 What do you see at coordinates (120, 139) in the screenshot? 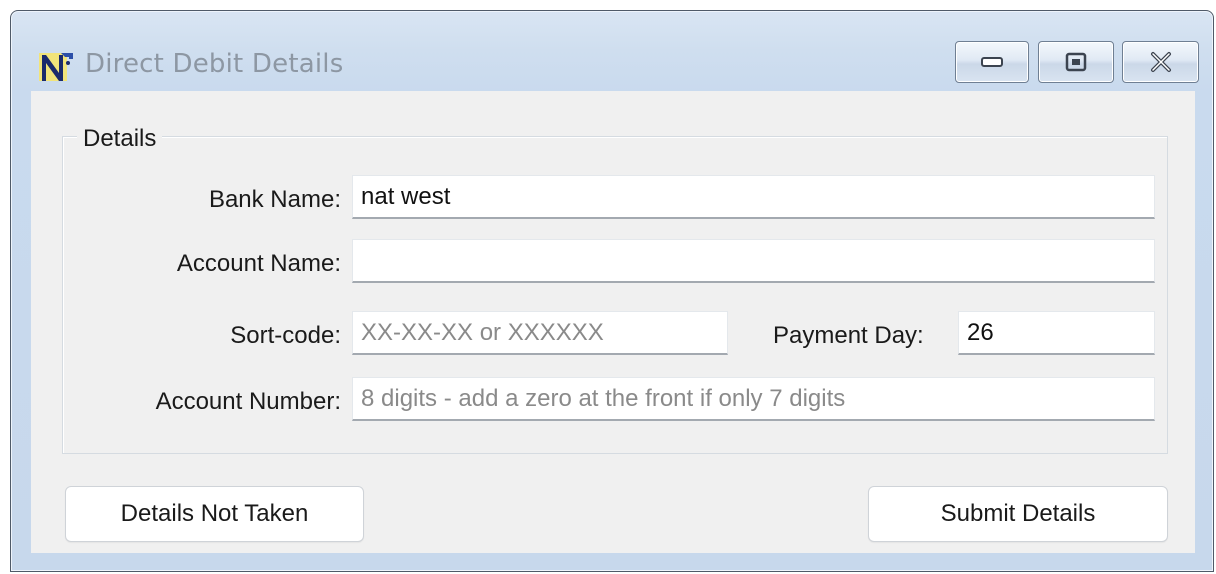
I see `details-group-label: Details` at bounding box center [120, 139].